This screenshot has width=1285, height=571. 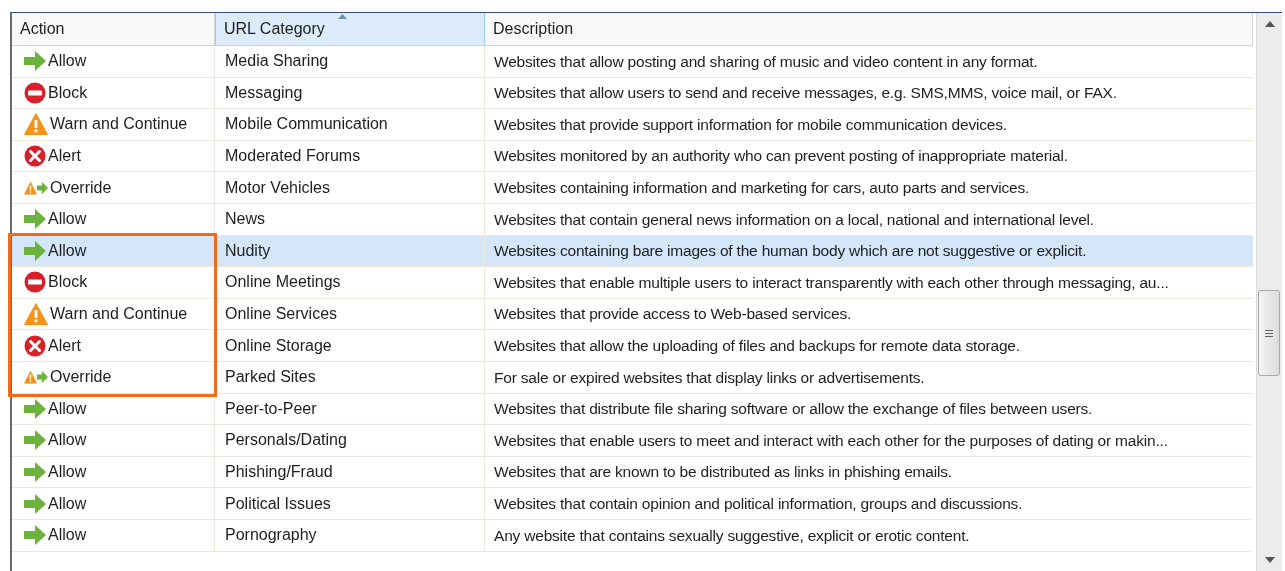 What do you see at coordinates (350, 124) in the screenshot?
I see `category-cell: Mobile Communication` at bounding box center [350, 124].